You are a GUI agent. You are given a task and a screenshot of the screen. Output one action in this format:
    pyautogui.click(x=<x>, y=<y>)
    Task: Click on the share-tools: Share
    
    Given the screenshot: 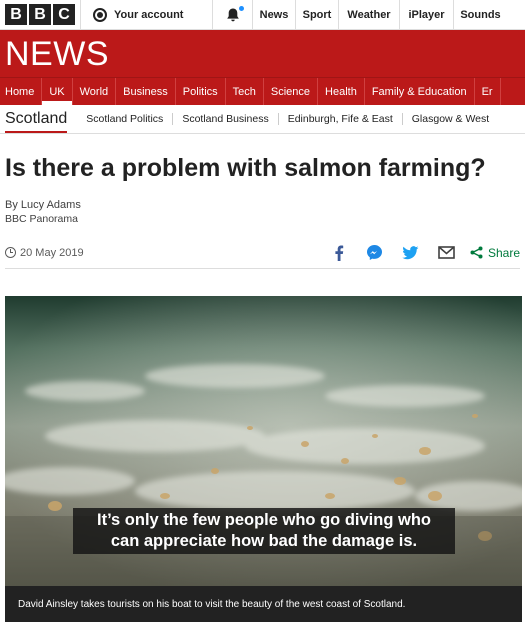 What is the action you would take?
    pyautogui.click(x=417, y=253)
    